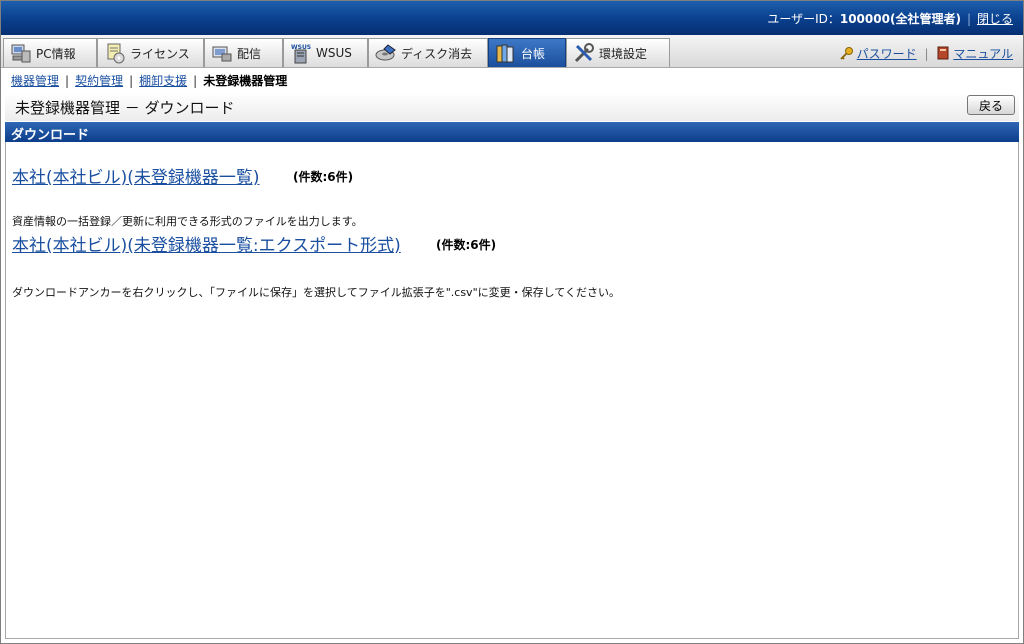  I want to click on user-info: ユーザーID：100000(全社管理者) | 閉じる, so click(890, 18).